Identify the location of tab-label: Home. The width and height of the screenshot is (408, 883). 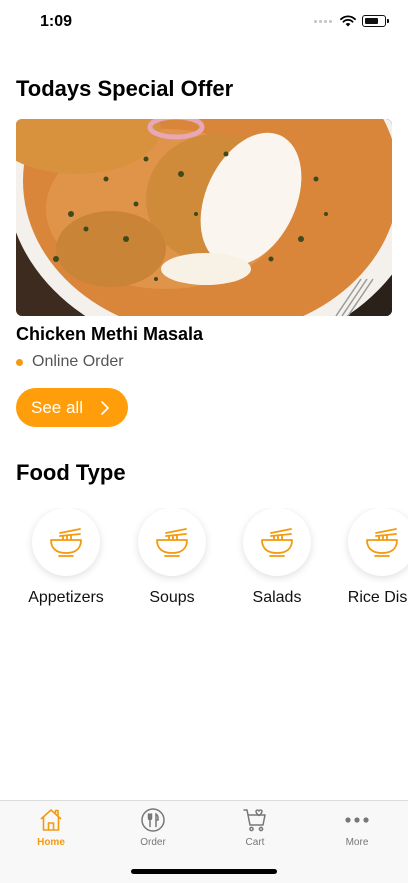
(51, 842).